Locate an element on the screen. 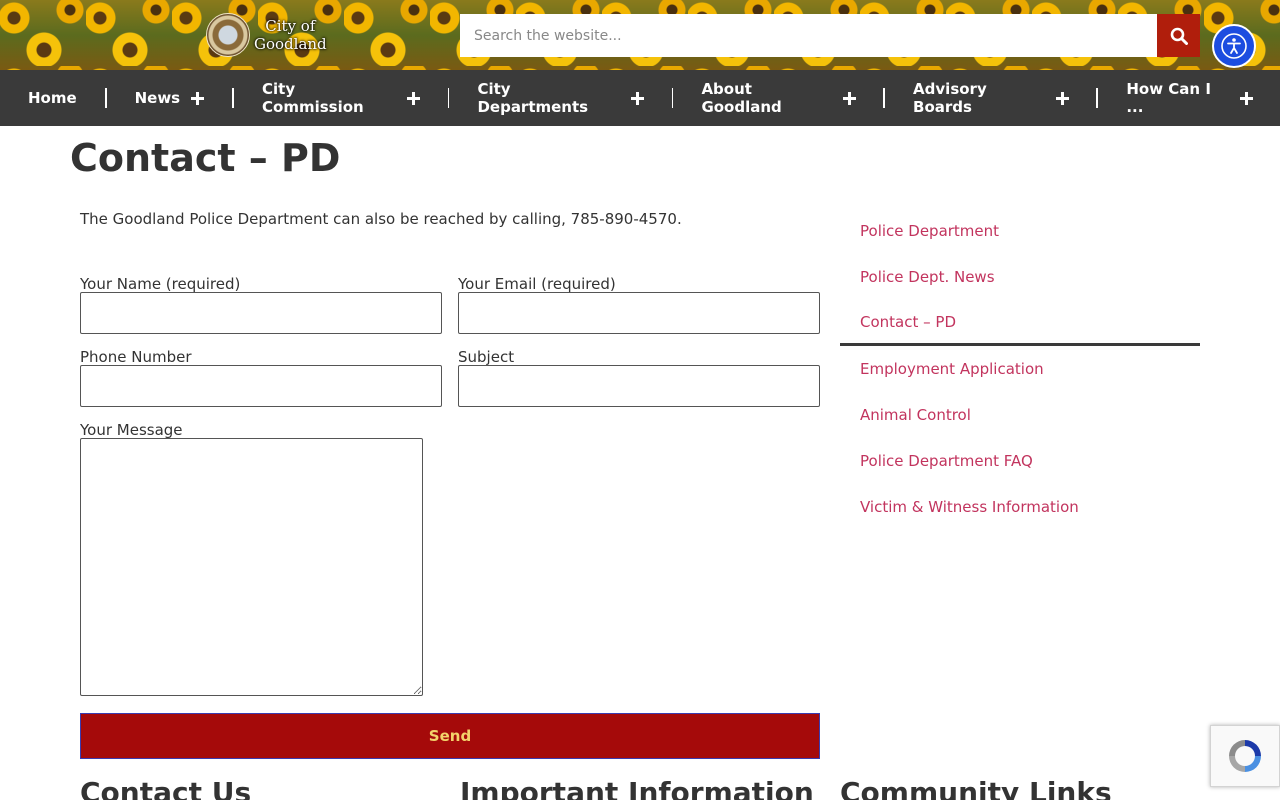 The image size is (1280, 800). nav-item-advisory-boards: Advisory Boards is located at coordinates (990, 98).